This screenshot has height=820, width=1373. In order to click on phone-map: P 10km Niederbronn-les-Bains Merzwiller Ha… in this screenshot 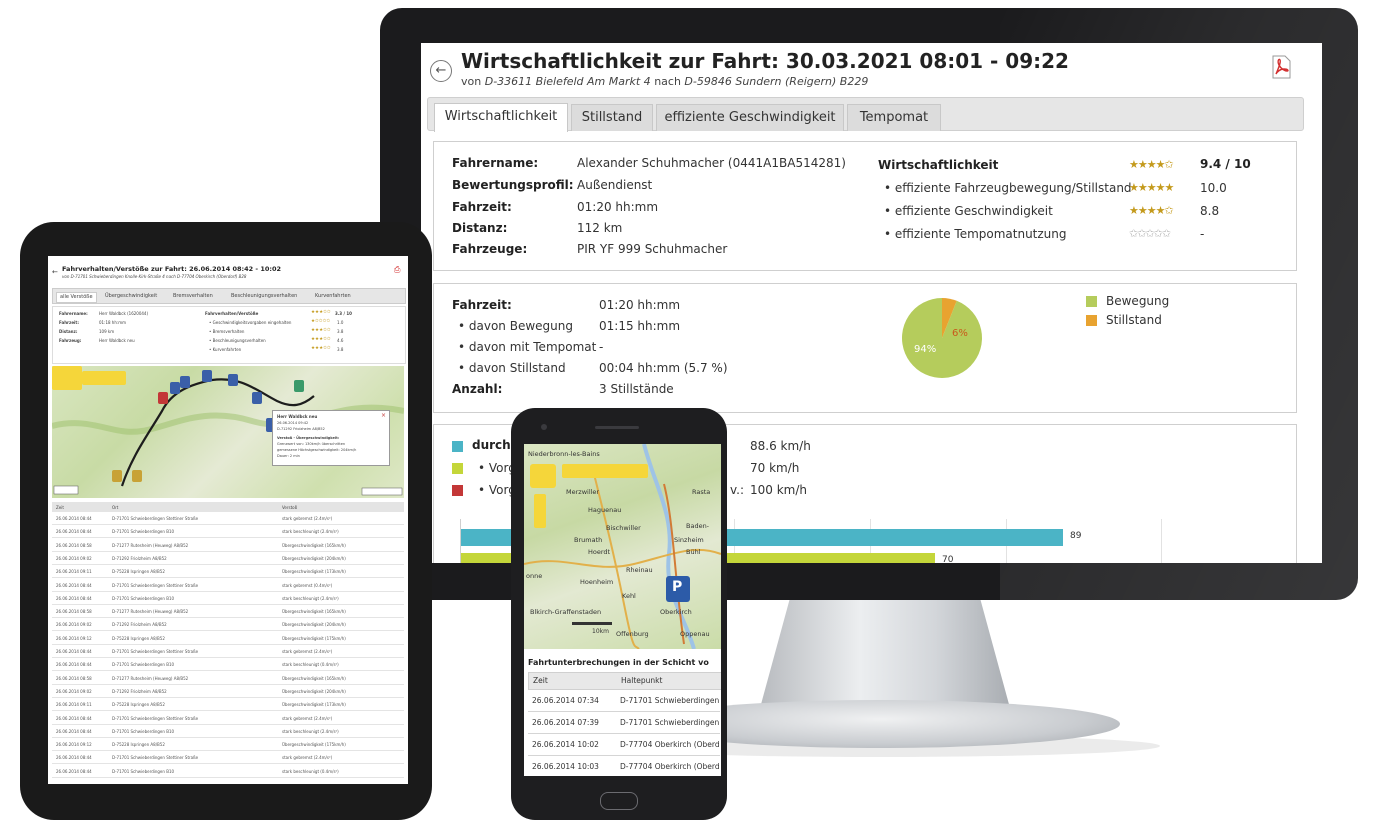, I will do `click(622, 546)`.